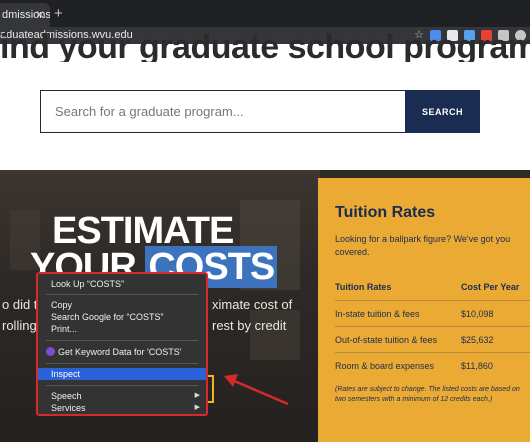 The image size is (530, 442). Describe the element at coordinates (25, 15) in the screenshot. I see `browser-tab: dmissions ✕` at that location.